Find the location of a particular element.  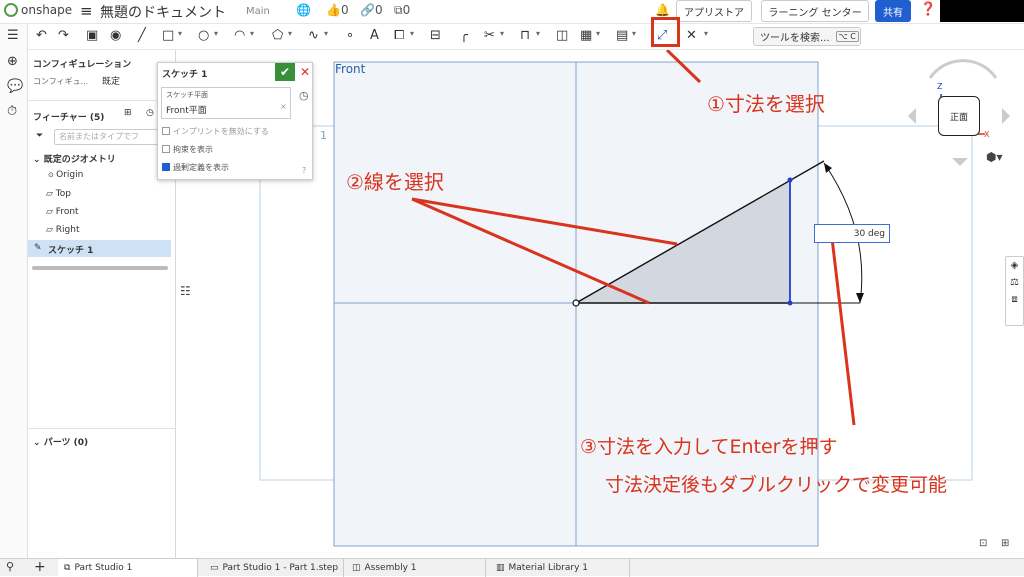

tab-material-library: ▥ Material Library 1 is located at coordinates (560, 568).